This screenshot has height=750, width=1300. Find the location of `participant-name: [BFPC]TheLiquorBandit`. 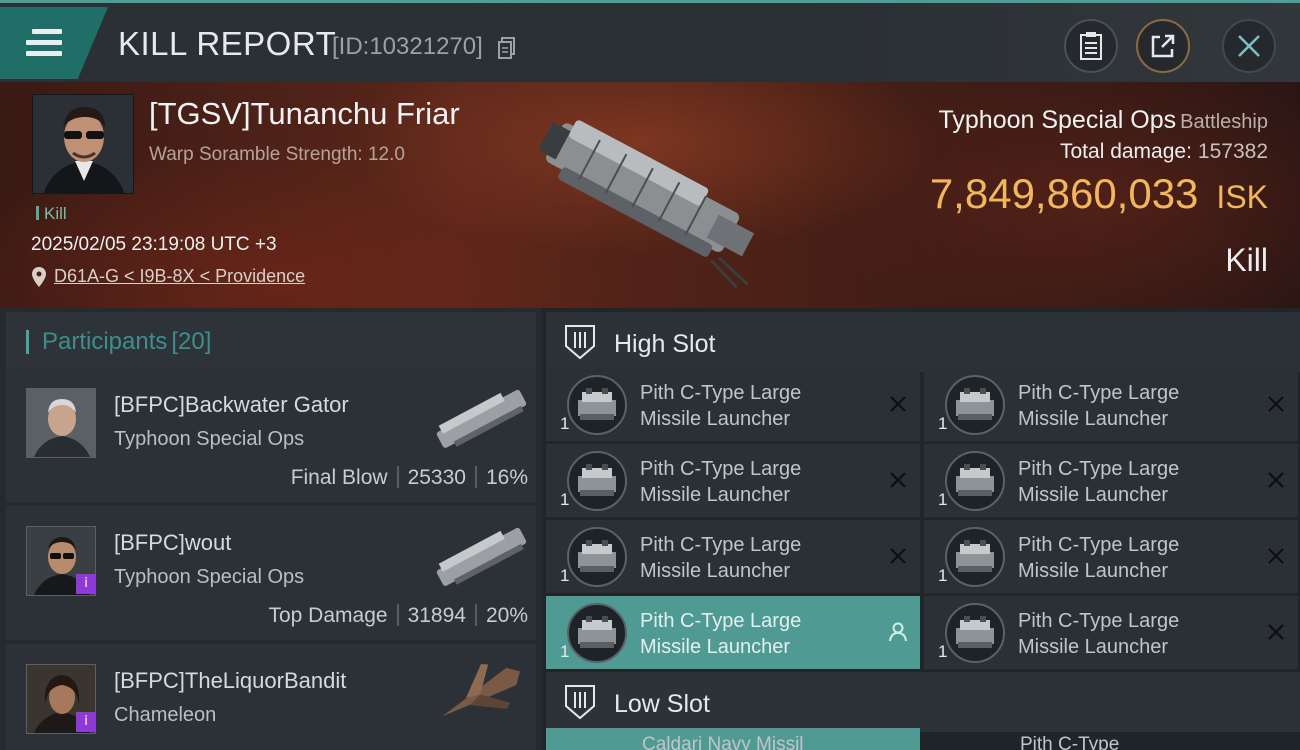

participant-name: [BFPC]TheLiquorBandit is located at coordinates (230, 681).